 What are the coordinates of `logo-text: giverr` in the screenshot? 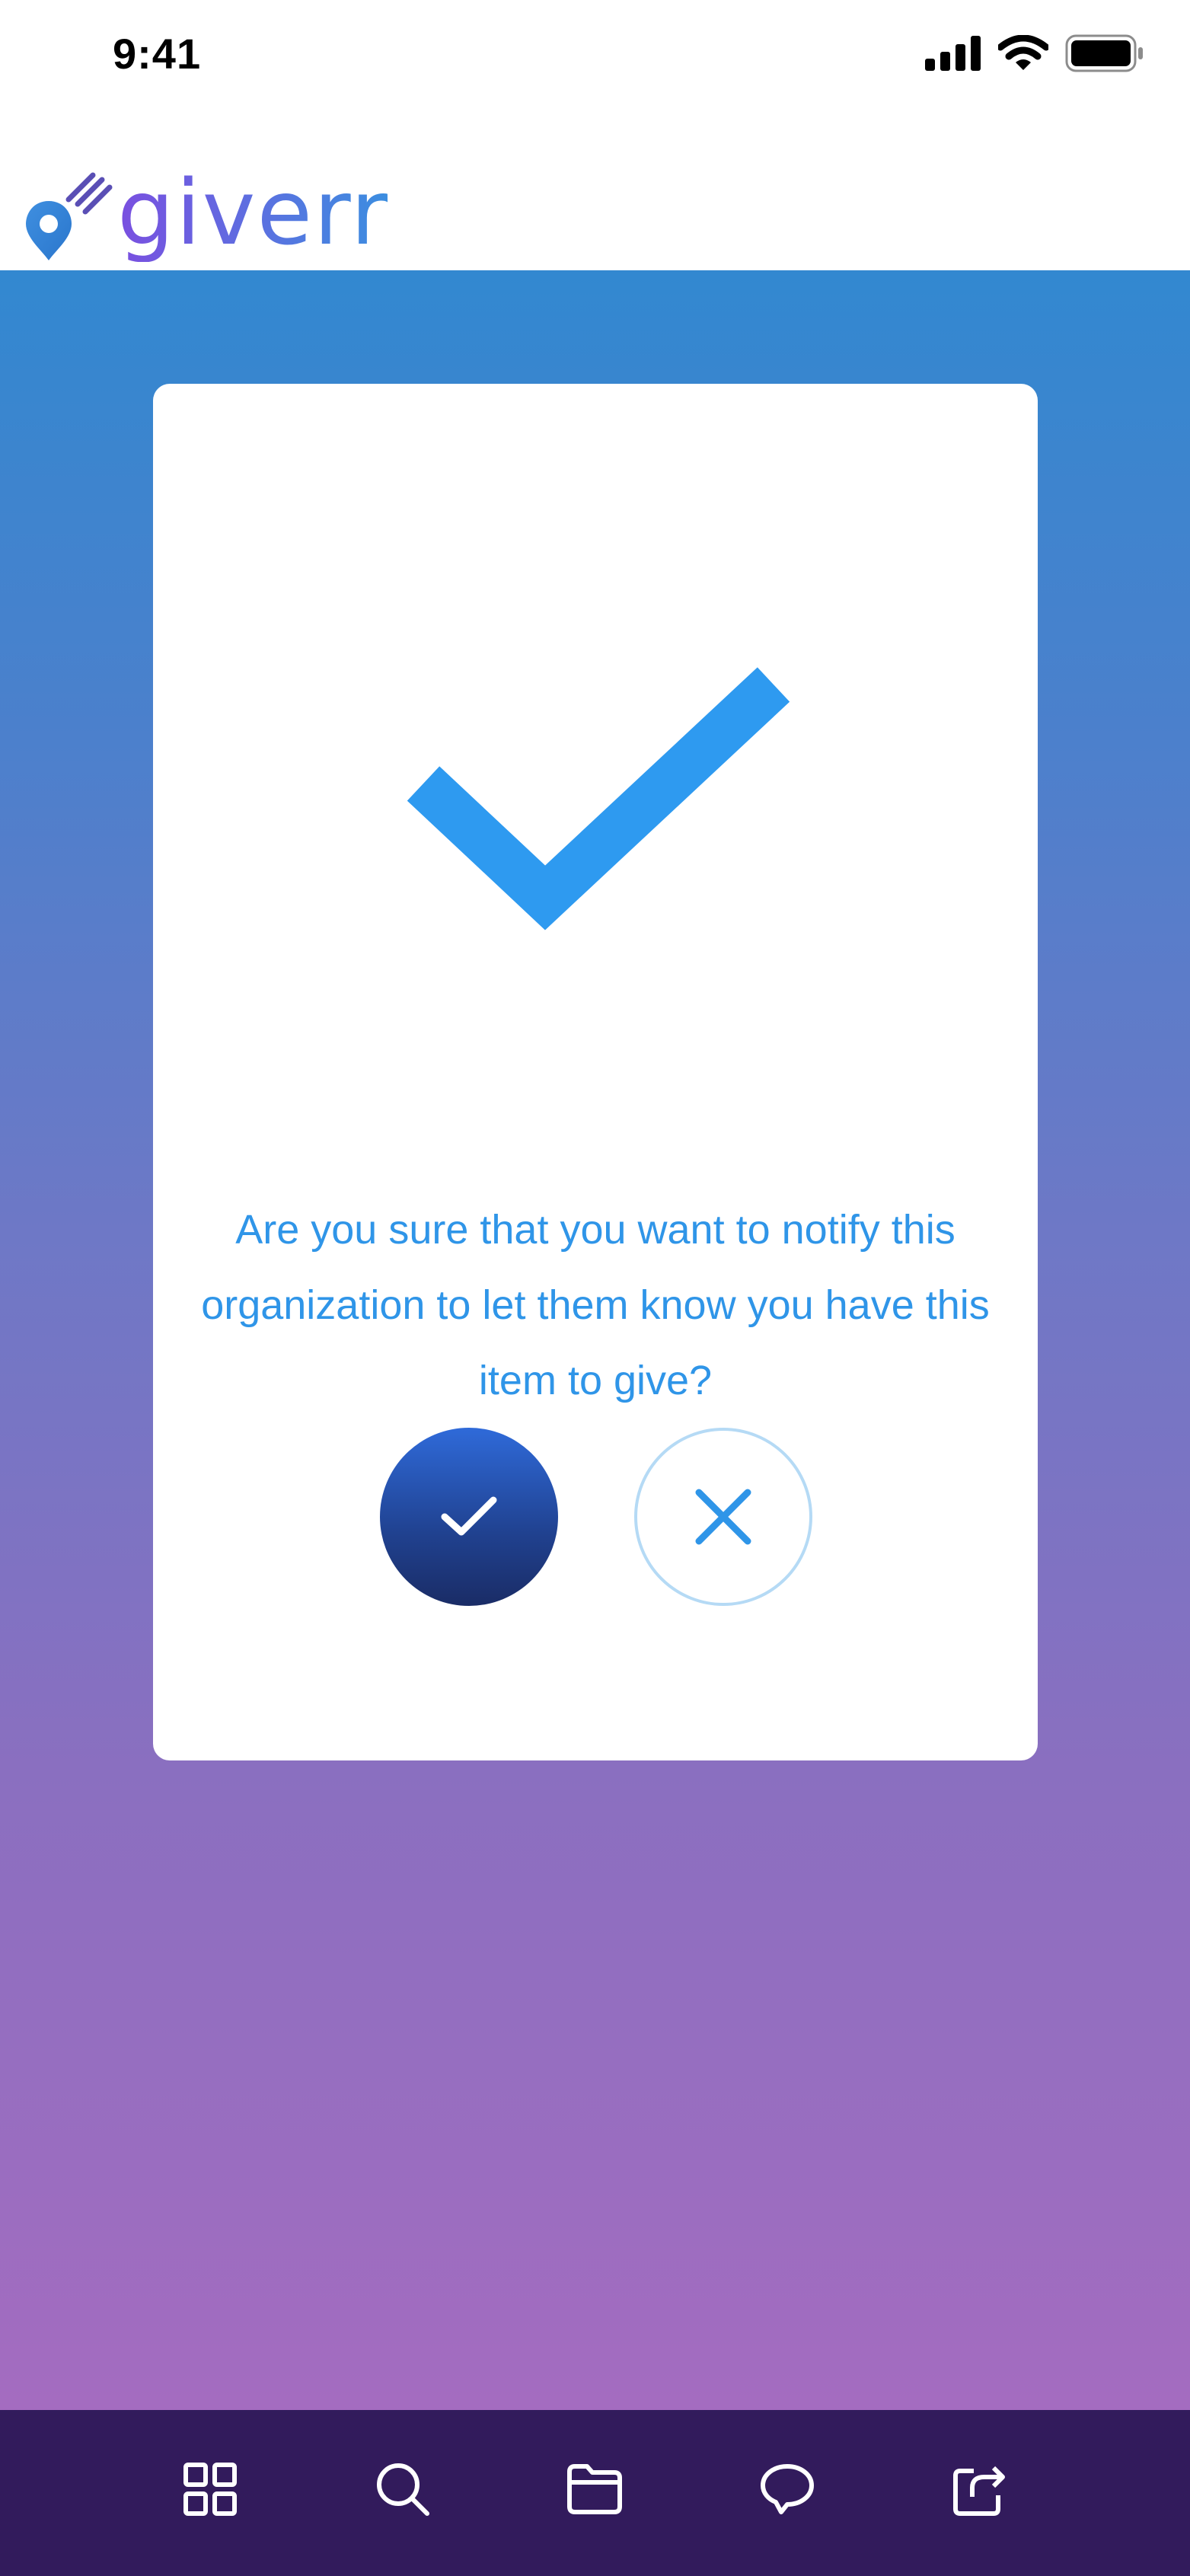 It's located at (254, 212).